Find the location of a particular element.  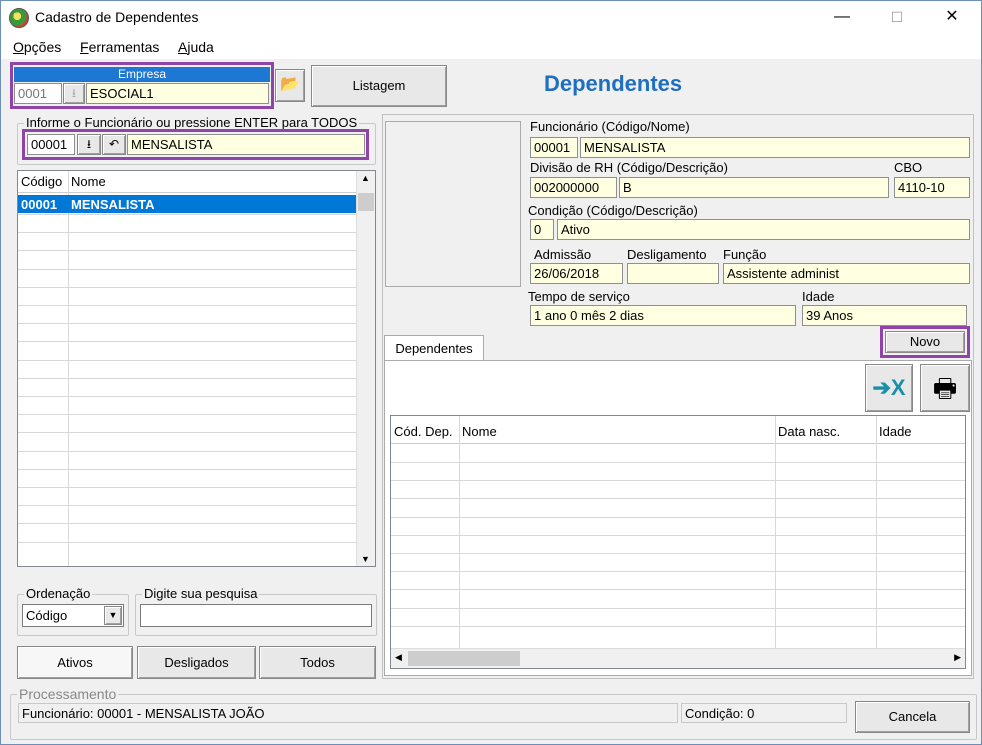

menu-bar: Opções Ferramentas Ajuda is located at coordinates (491, 47).